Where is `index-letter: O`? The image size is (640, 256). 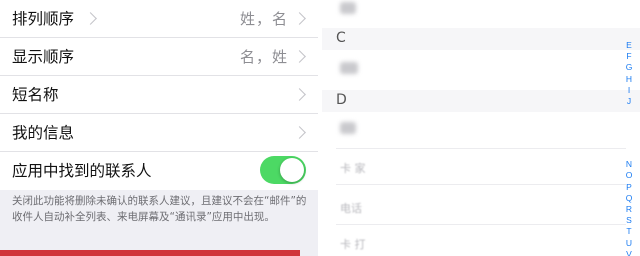 index-letter: O is located at coordinates (629, 175).